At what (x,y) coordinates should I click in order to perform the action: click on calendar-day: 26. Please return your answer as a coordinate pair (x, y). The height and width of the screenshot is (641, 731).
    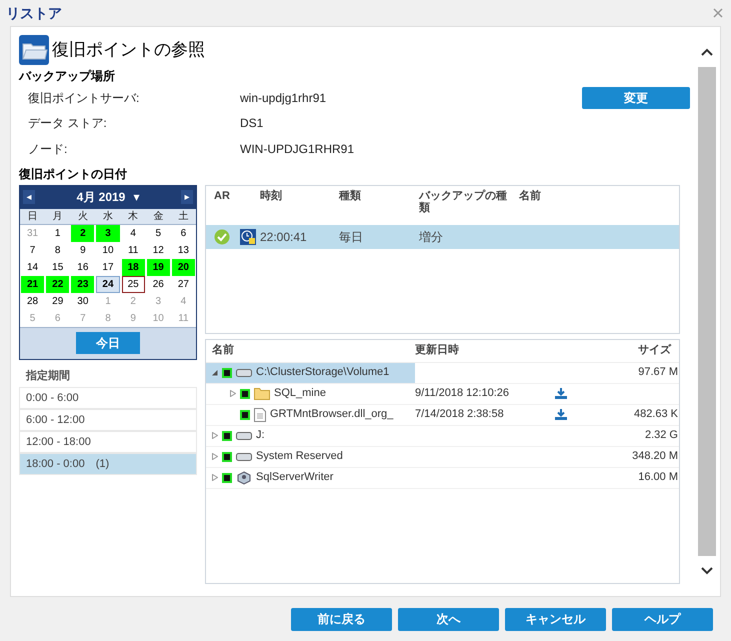
    Looking at the image, I should click on (158, 284).